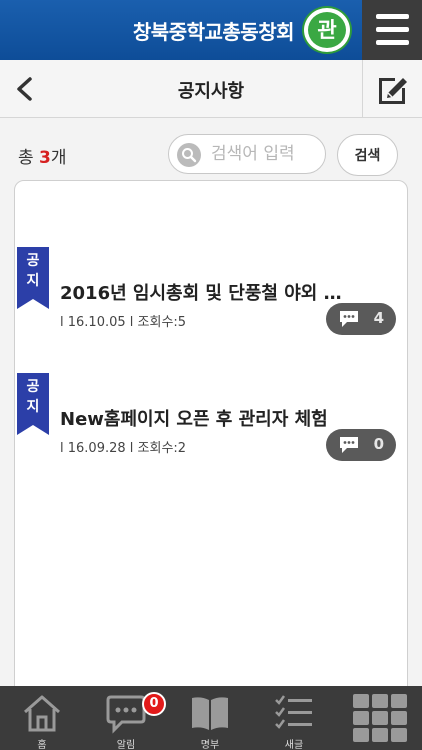 The height and width of the screenshot is (750, 422). I want to click on notice-meta: l 16.09.28 l 조회수:2, so click(123, 446).